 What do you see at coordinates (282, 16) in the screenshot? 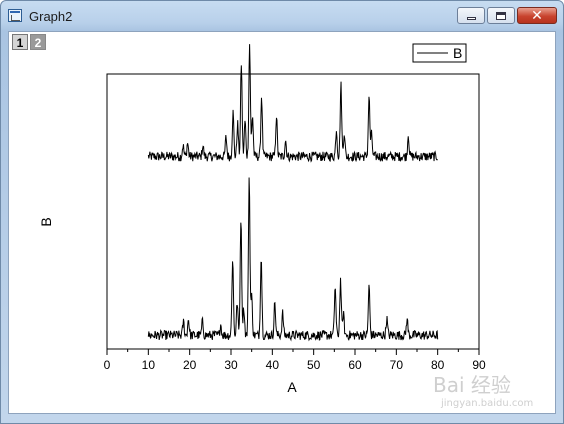
I see `title-bar: Graph2 ✕` at bounding box center [282, 16].